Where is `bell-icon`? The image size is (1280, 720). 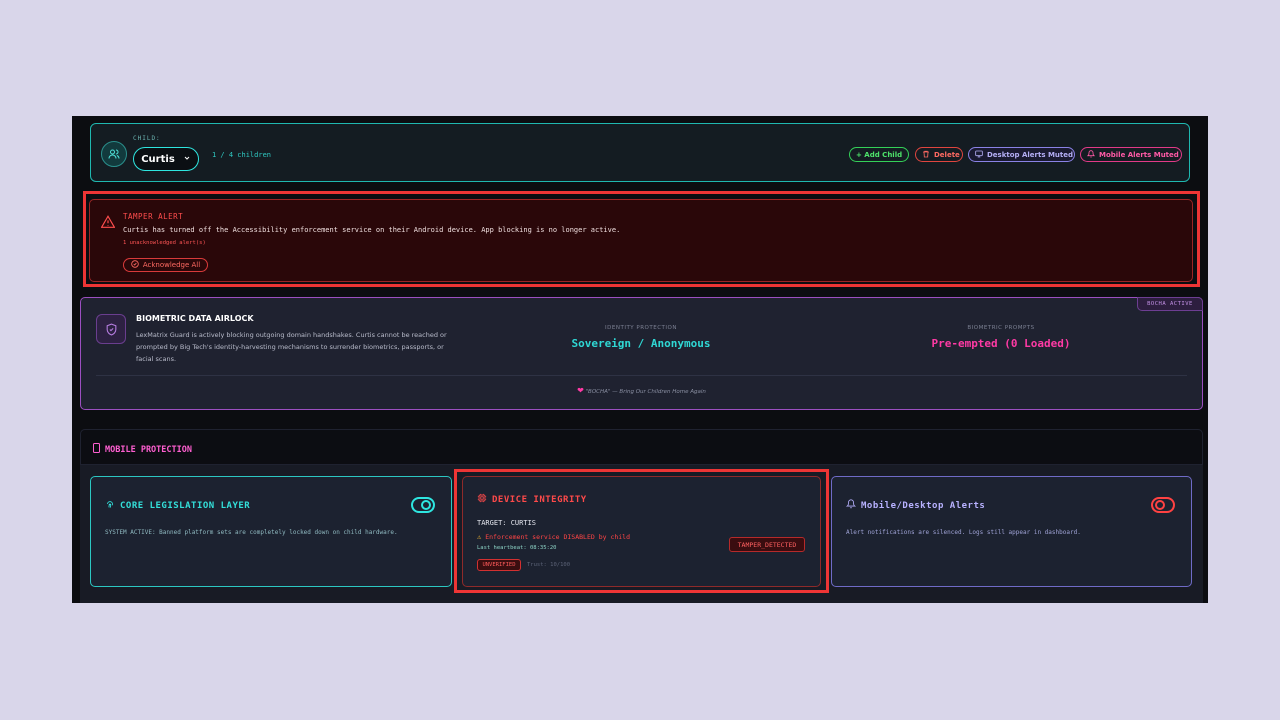
bell-icon is located at coordinates (851, 505).